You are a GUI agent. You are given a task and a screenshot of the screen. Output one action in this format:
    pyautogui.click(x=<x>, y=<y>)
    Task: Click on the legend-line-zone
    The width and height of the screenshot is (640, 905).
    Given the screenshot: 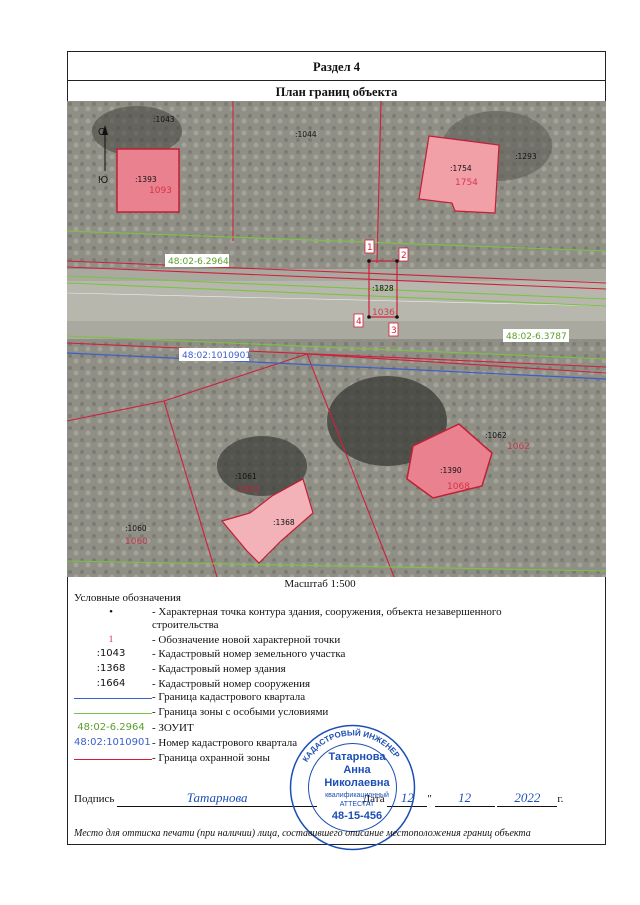 What is the action you would take?
    pyautogui.click(x=113, y=713)
    